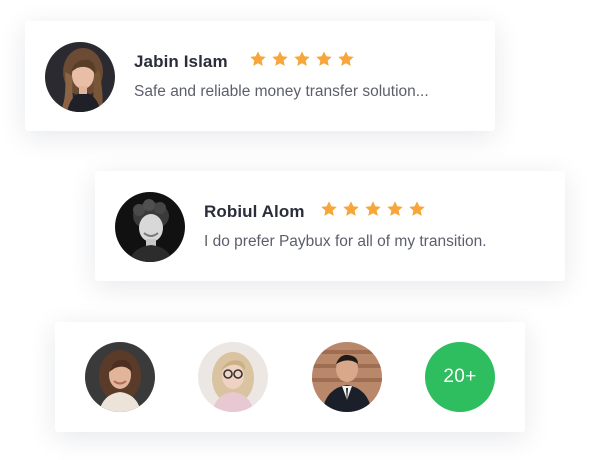  What do you see at coordinates (254, 211) in the screenshot?
I see `reviewer-name: Robiul Alom` at bounding box center [254, 211].